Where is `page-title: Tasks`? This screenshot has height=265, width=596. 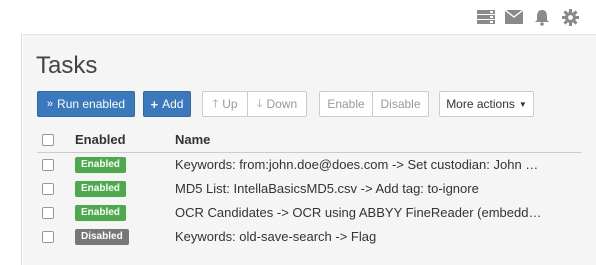
page-title: Tasks is located at coordinates (67, 65).